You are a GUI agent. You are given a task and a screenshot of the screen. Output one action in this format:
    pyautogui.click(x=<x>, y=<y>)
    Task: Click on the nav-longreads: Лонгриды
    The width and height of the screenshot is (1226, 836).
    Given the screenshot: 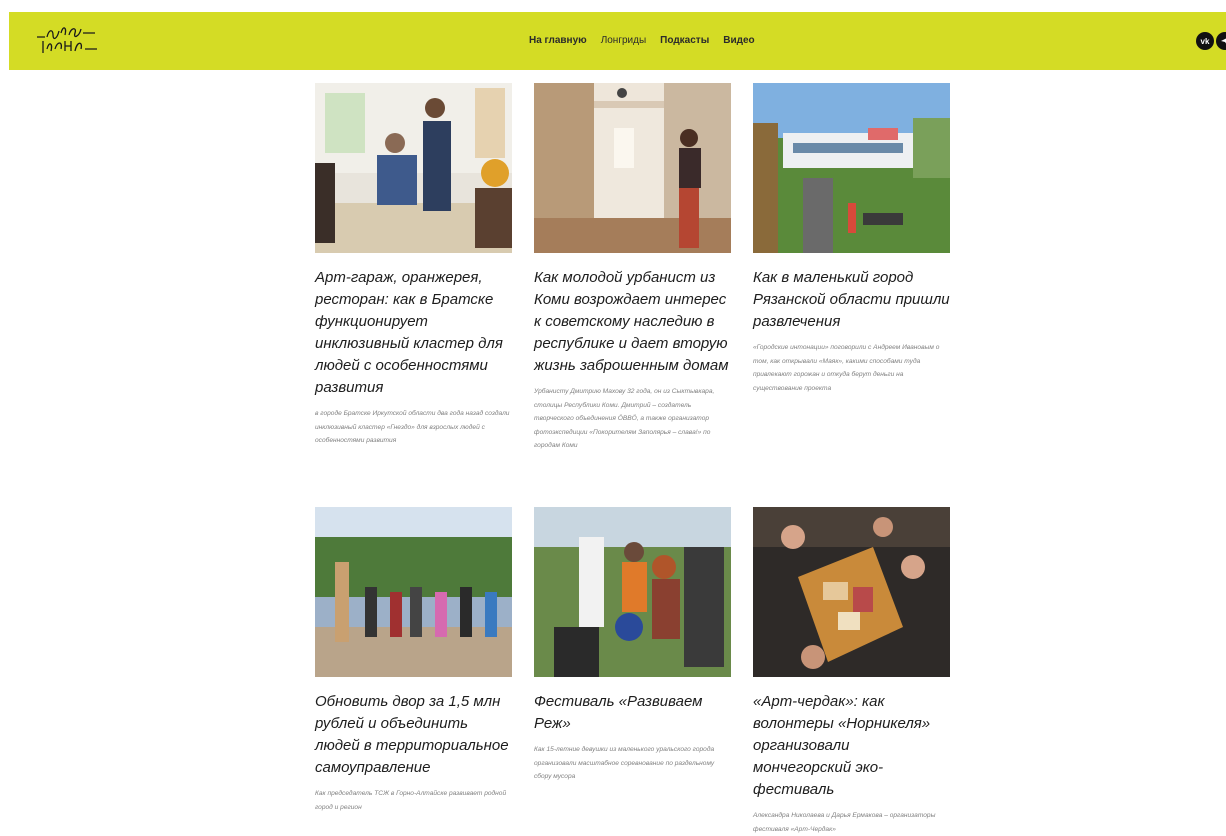 What is the action you would take?
    pyautogui.click(x=623, y=40)
    